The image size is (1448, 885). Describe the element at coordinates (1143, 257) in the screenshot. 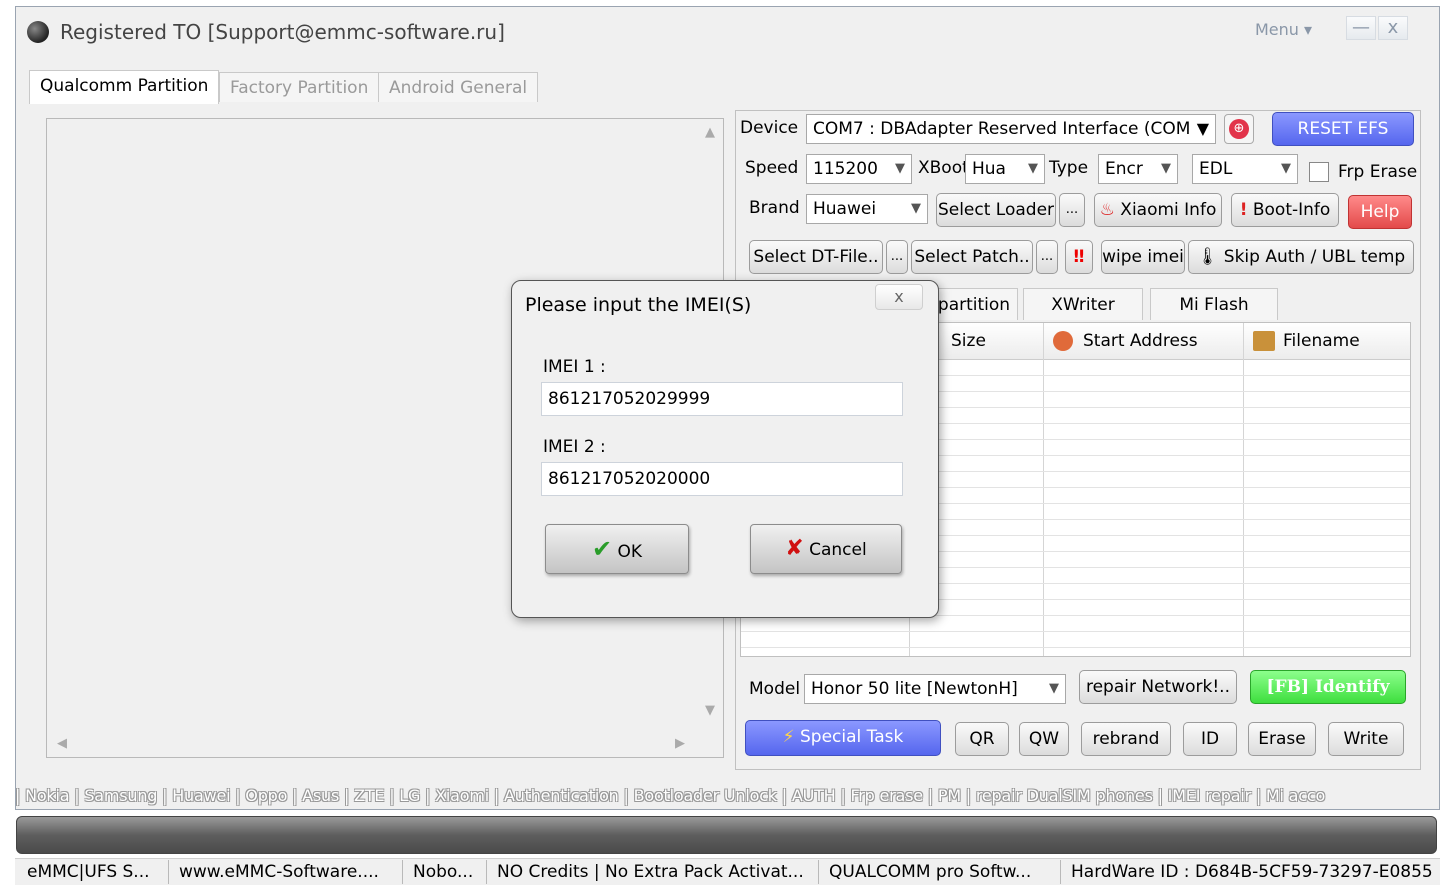

I see `wipe-imei-button: wipe imei` at that location.